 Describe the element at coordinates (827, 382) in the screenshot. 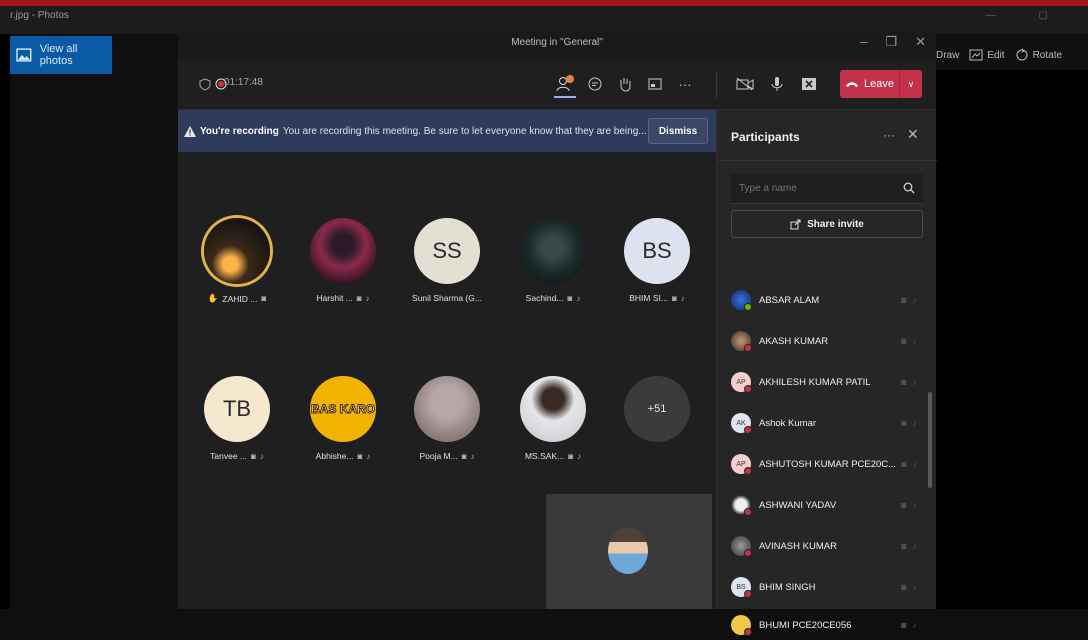

I see `participant-row: AP AKHILESH KUMAR PATIL ◙♪` at that location.